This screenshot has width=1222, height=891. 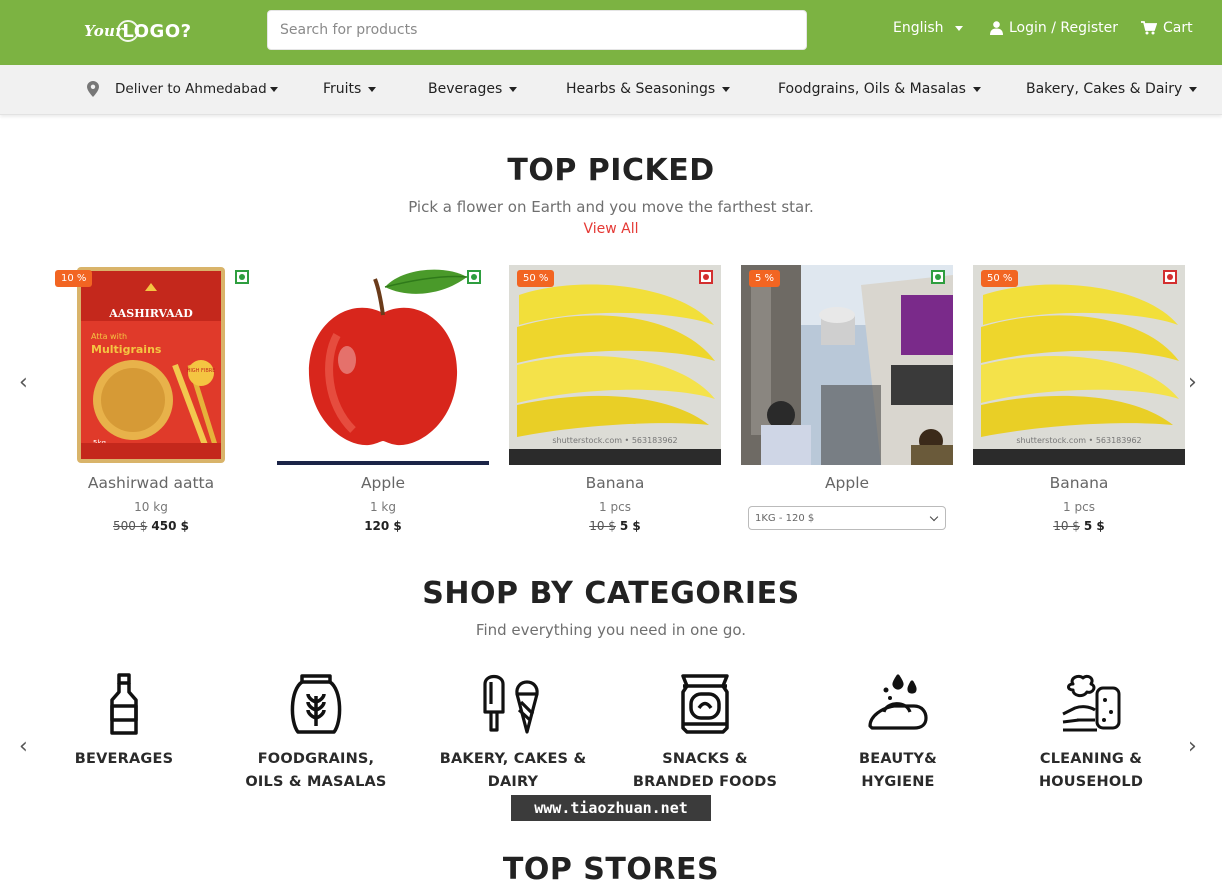 I want to click on nav-beverages: Beverages, so click(x=473, y=89).